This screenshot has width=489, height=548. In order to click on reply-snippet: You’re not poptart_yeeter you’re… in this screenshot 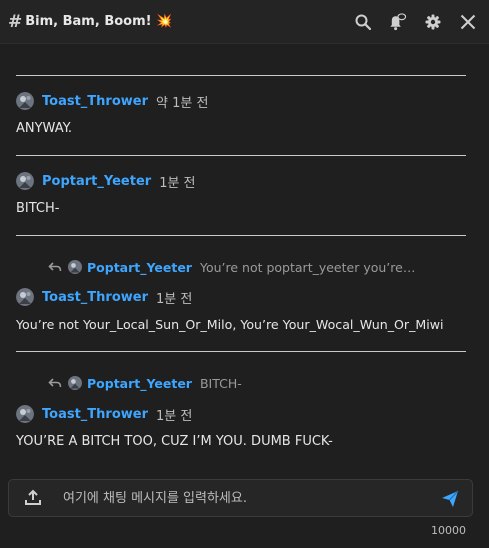, I will do `click(307, 267)`.